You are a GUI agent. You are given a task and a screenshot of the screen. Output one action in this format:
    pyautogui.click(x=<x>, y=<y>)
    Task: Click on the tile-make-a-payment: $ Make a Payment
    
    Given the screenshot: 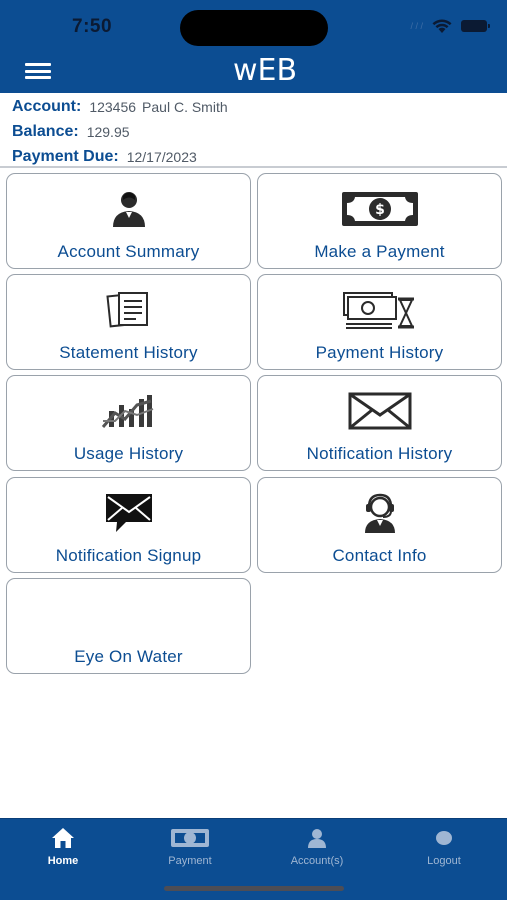 What is the action you would take?
    pyautogui.click(x=379, y=221)
    